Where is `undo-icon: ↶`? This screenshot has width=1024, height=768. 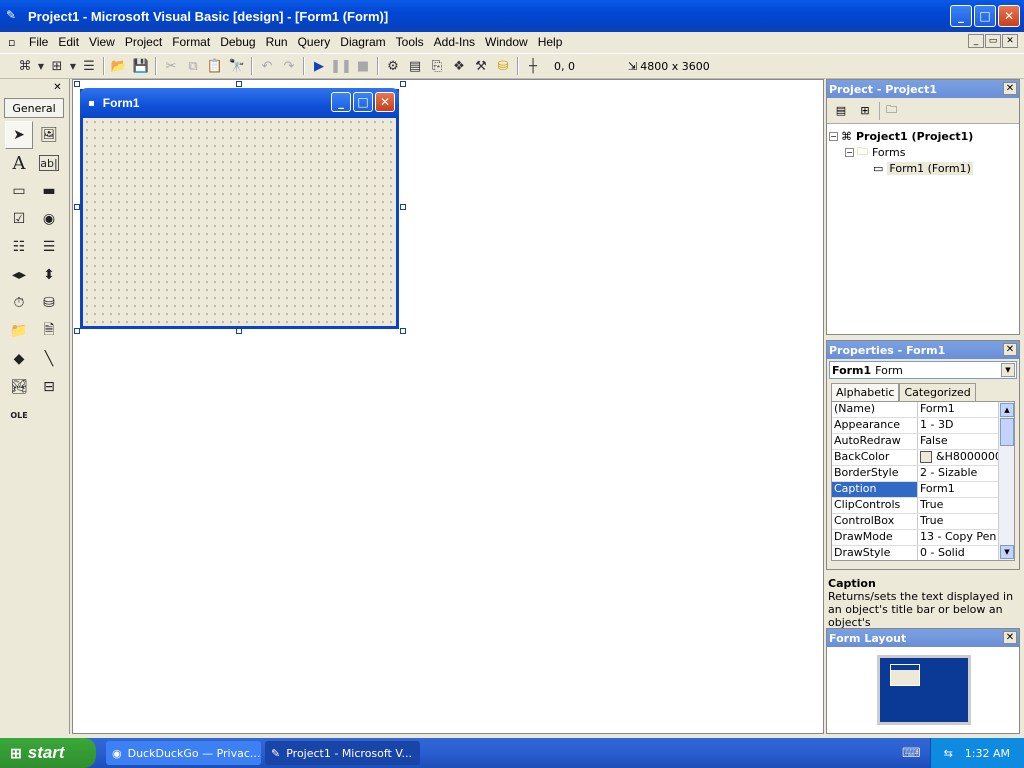
undo-icon: ↶ is located at coordinates (267, 66).